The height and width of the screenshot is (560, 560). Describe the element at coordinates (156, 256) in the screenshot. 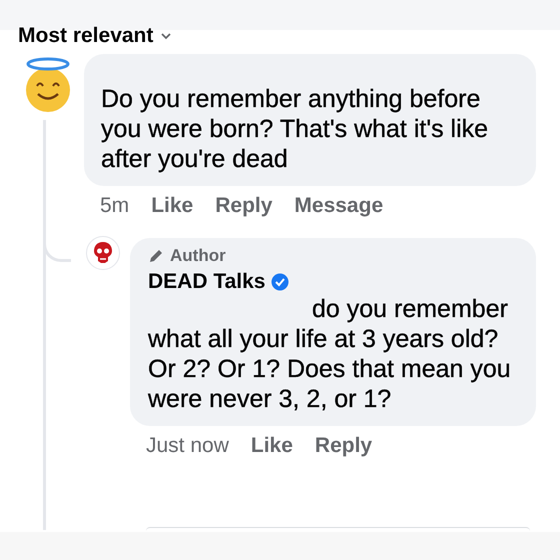

I see `pencil-icon` at that location.